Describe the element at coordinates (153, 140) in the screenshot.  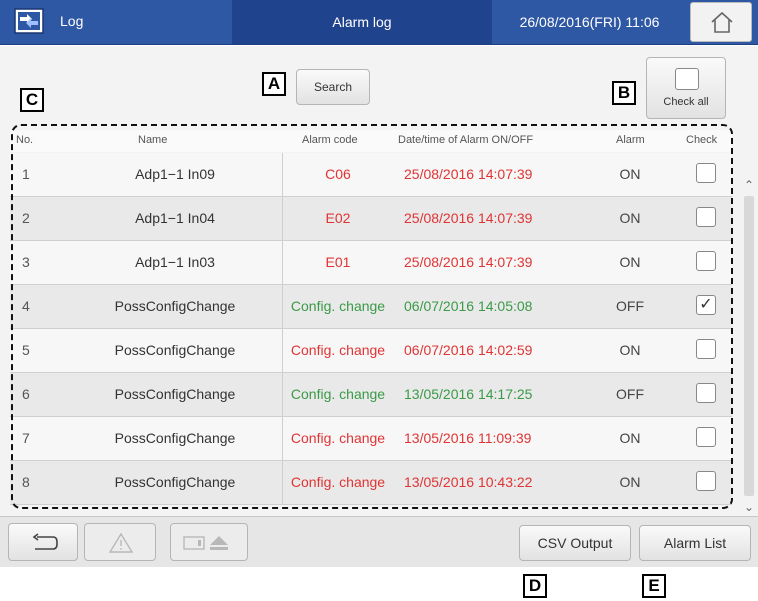
I see `header-name: Name` at that location.